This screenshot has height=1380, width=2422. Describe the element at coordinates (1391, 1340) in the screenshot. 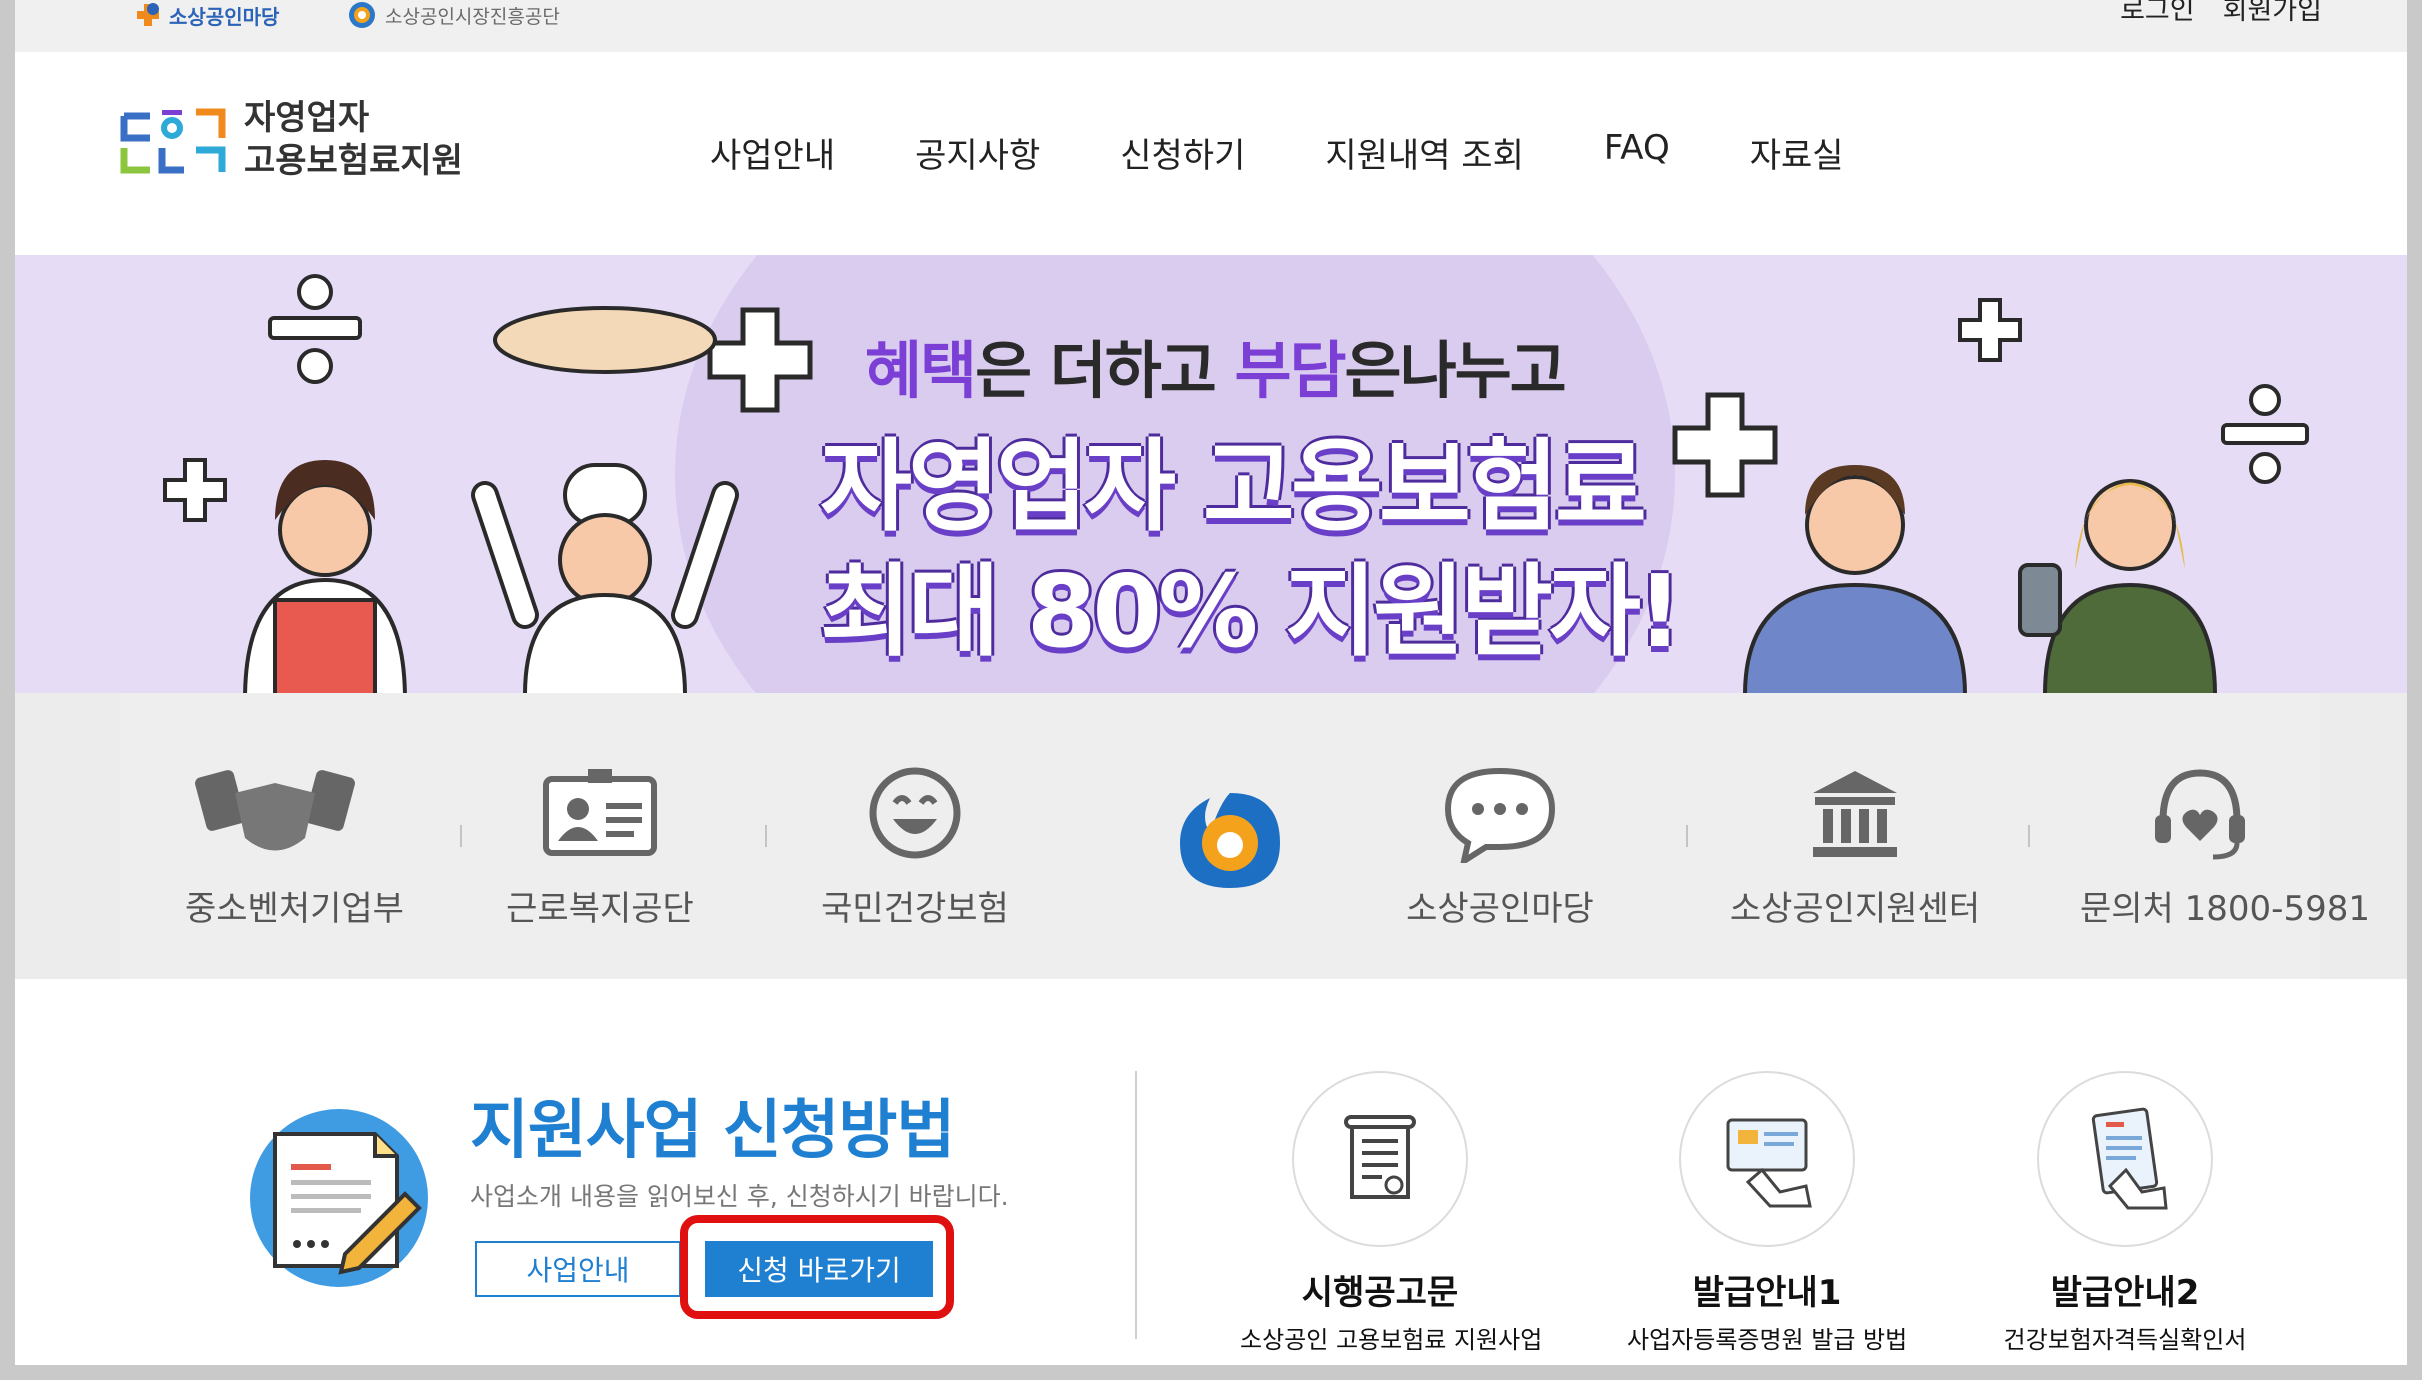

I see `card-subtitle: 소상공인 고용보험료 지원사업` at that location.